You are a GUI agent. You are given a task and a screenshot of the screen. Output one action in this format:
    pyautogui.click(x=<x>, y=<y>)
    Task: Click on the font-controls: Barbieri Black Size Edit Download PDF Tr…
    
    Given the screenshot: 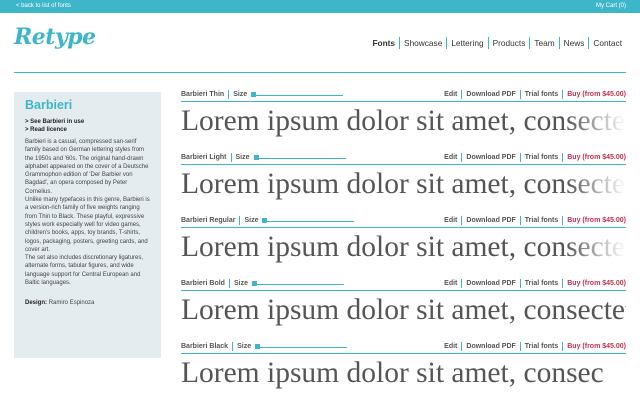 What is the action you would take?
    pyautogui.click(x=403, y=346)
    